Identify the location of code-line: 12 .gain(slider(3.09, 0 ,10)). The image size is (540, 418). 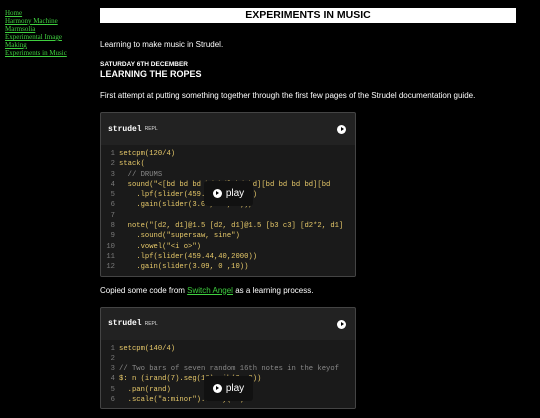
(228, 267).